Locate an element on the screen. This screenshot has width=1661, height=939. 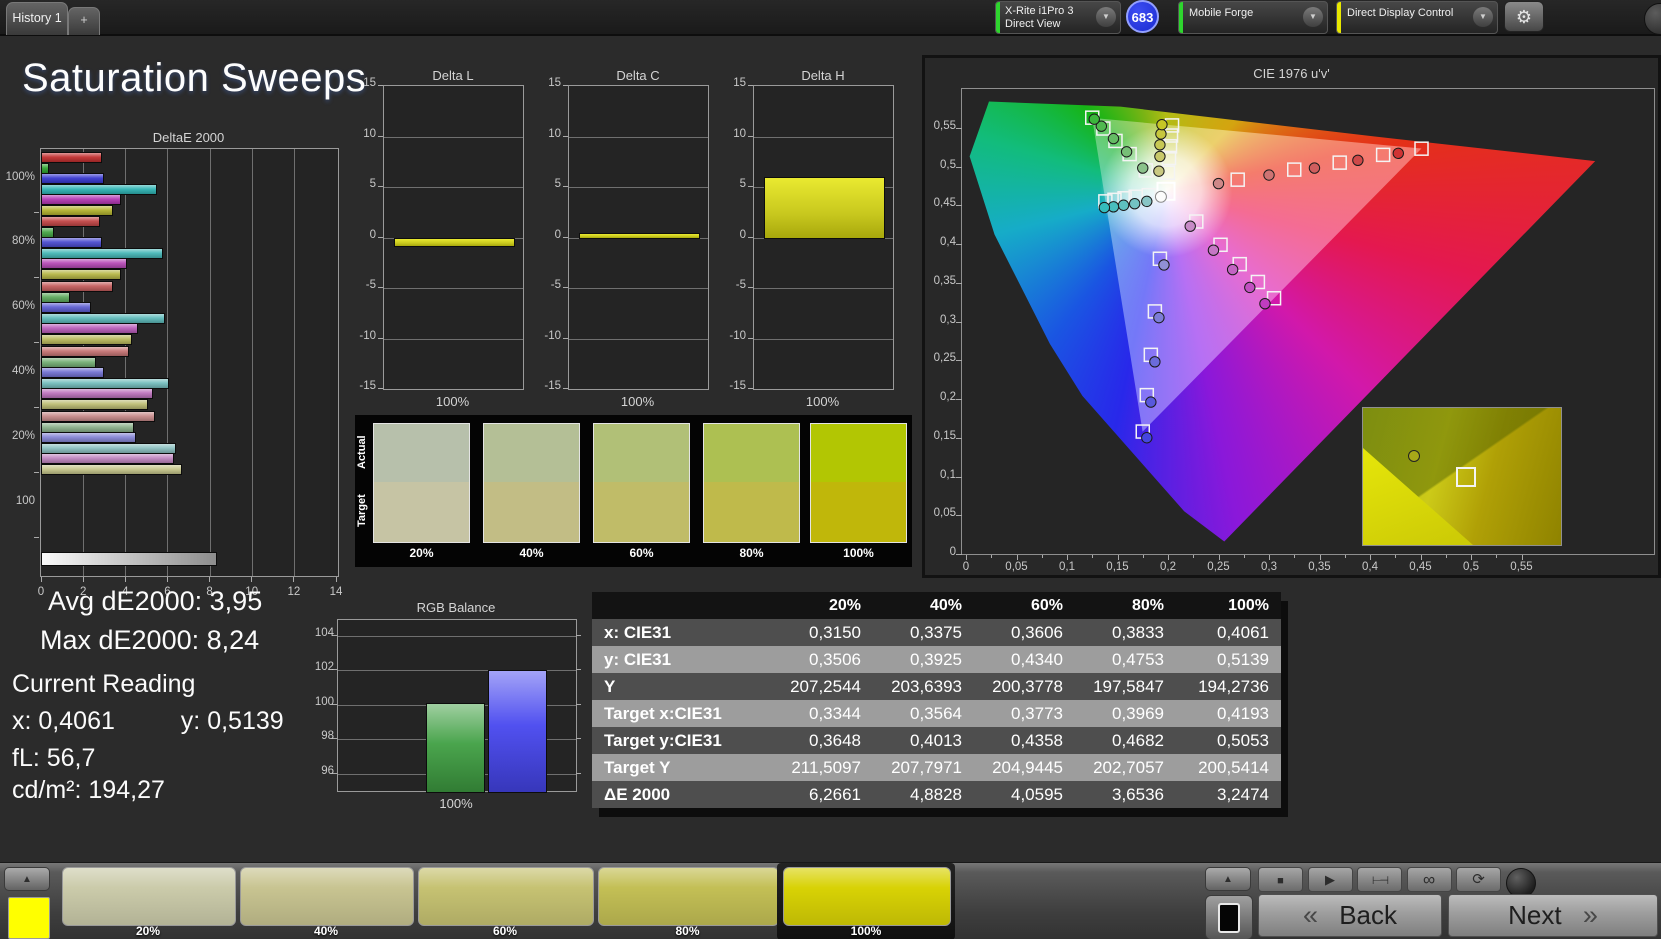
de-bar-red is located at coordinates (77, 286).